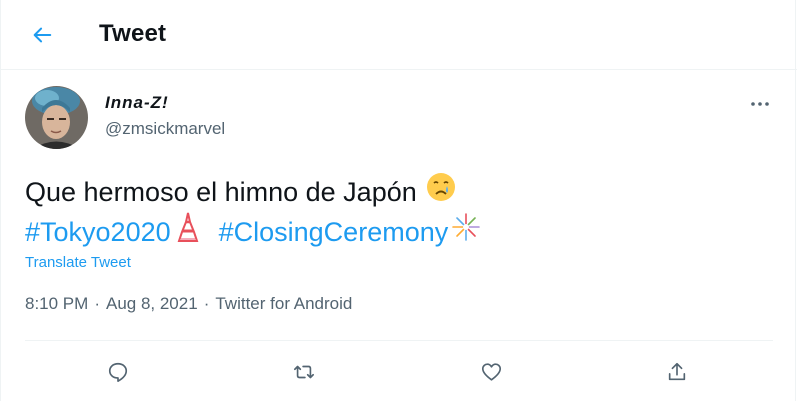  Describe the element at coordinates (283, 304) in the screenshot. I see `tweet-source: Twitter for Android` at that location.